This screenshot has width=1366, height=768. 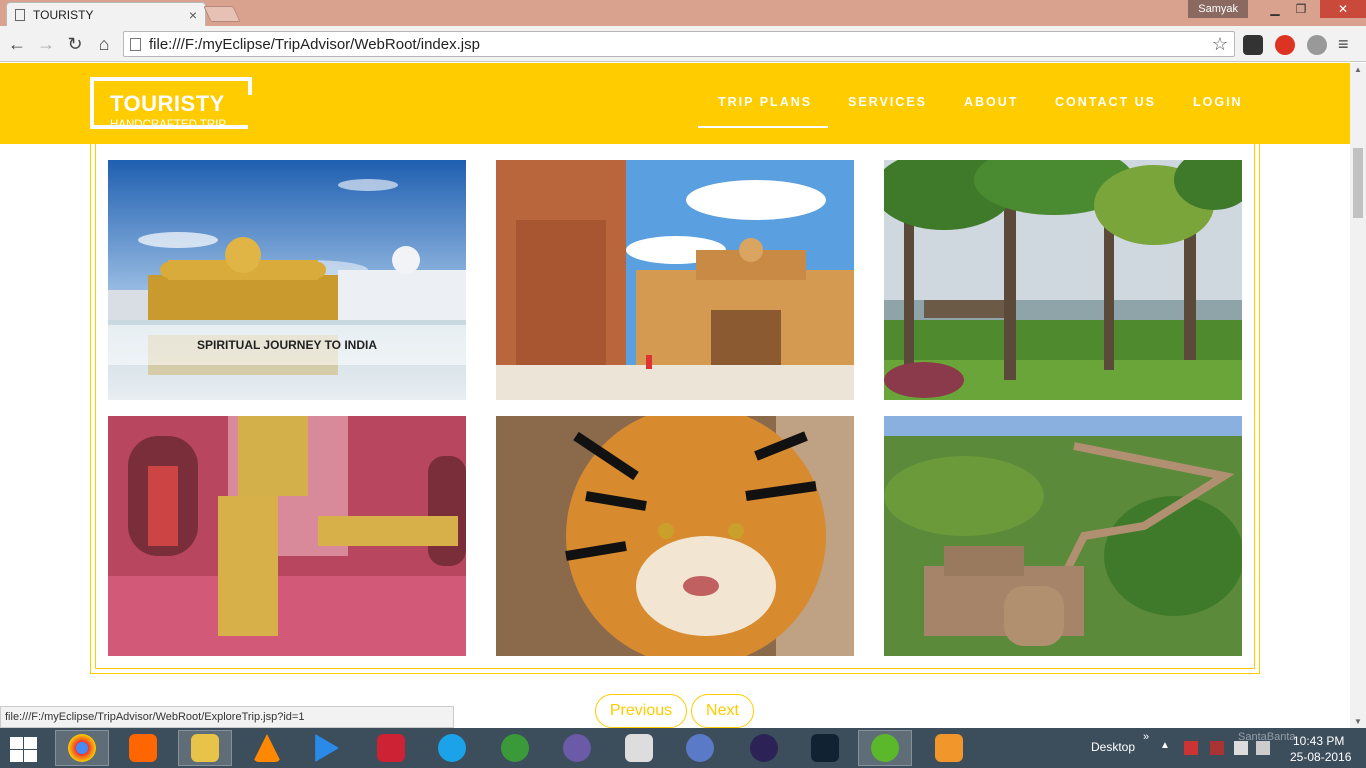 What do you see at coordinates (1165, 745) in the screenshot?
I see `tray-overflow-icon: ▲` at bounding box center [1165, 745].